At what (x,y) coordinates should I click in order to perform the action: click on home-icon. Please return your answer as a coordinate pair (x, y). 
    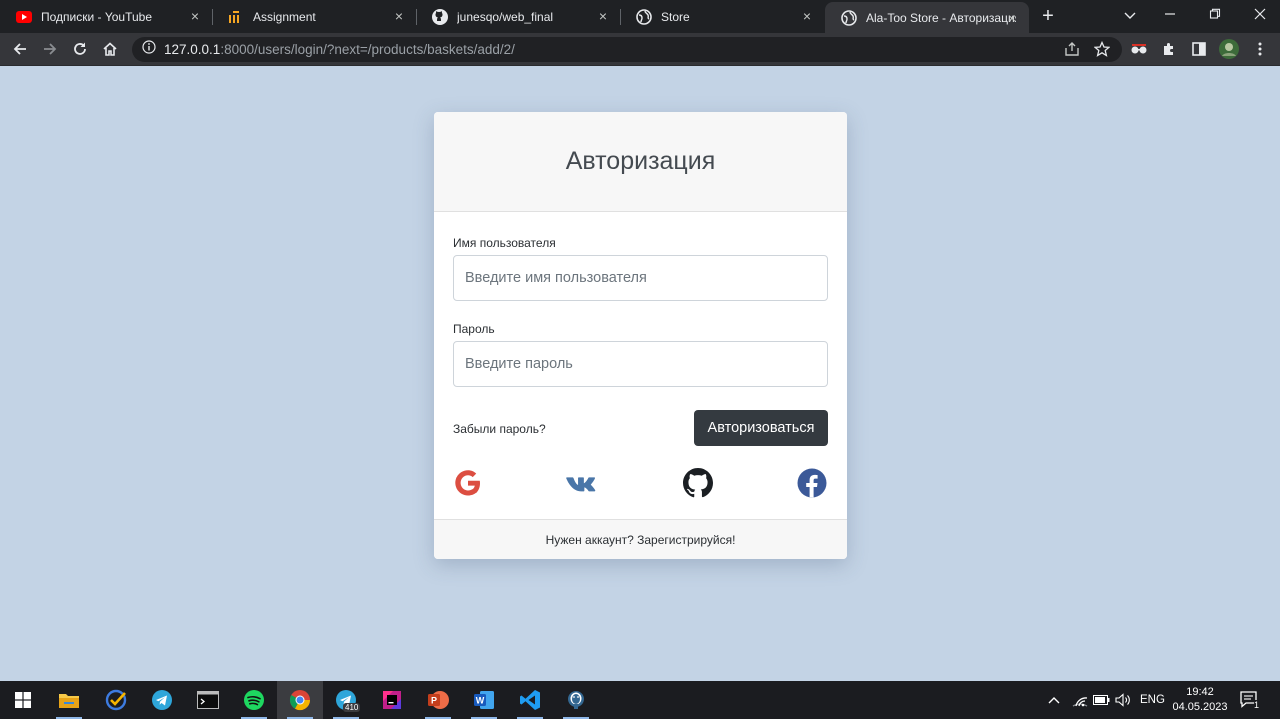
    Looking at the image, I should click on (110, 49).